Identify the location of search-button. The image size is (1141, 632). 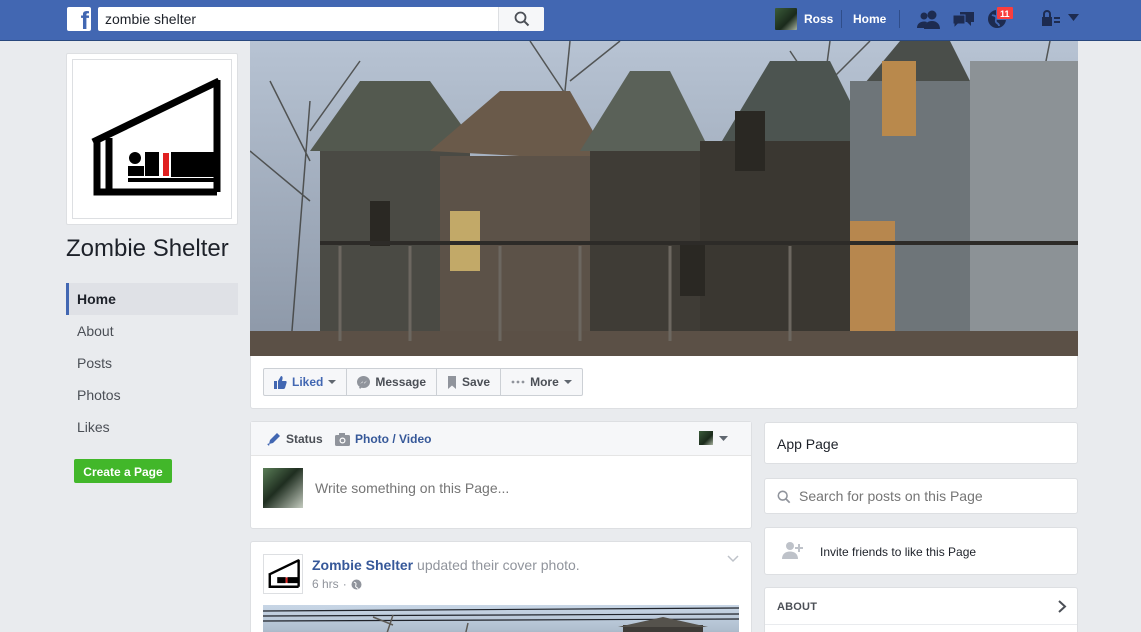
(521, 19).